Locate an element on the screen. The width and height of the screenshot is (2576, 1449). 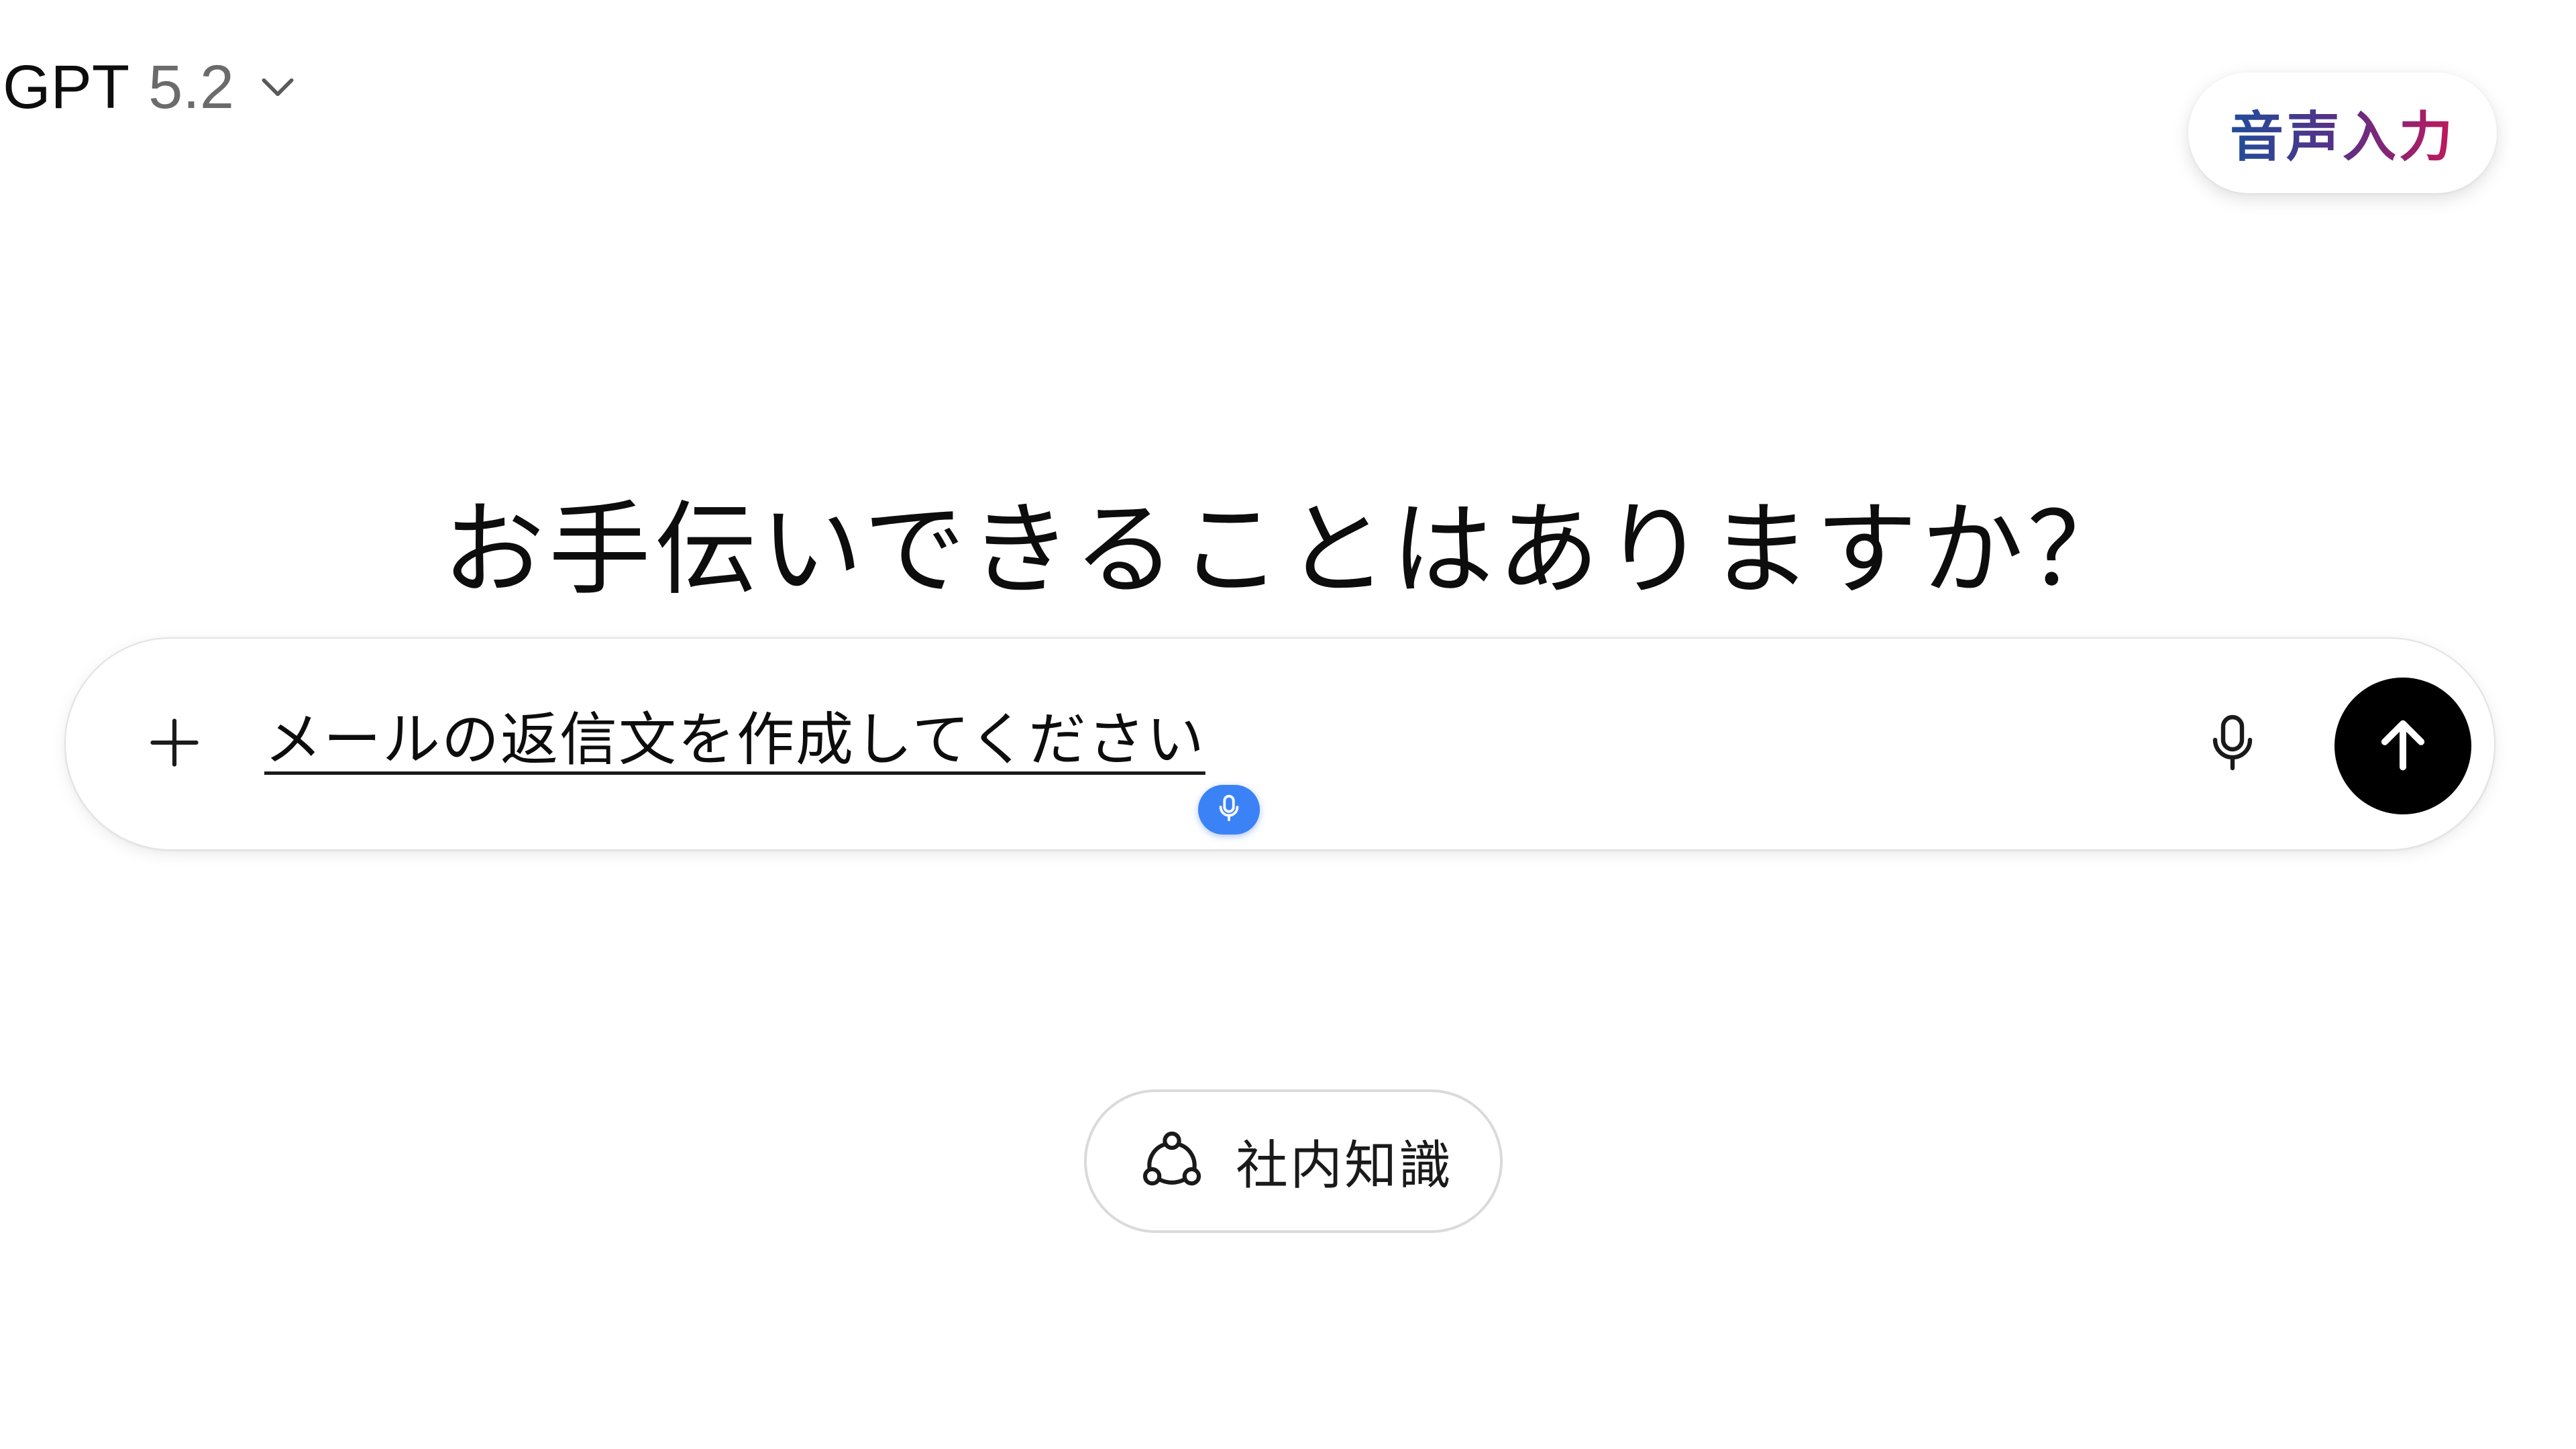
model-name: GPT is located at coordinates (66, 86).